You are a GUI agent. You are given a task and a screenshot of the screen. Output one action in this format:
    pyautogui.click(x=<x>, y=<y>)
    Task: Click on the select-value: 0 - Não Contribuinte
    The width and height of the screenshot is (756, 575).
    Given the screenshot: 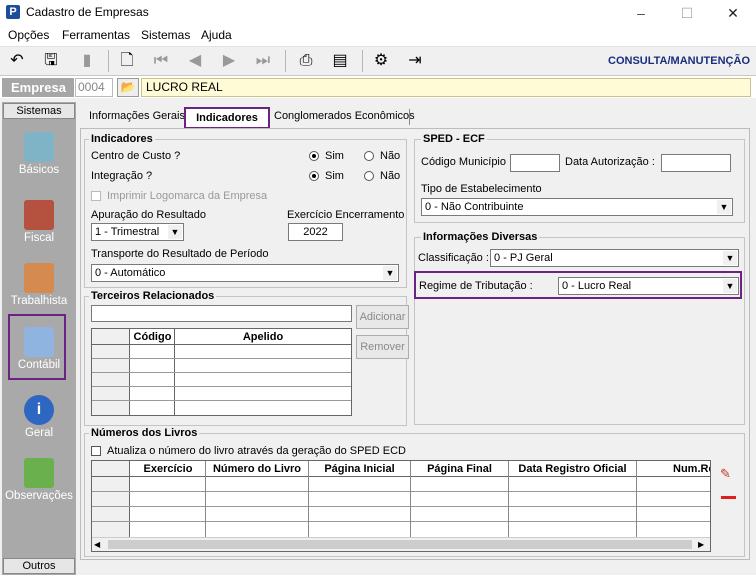 What is the action you would take?
    pyautogui.click(x=474, y=207)
    